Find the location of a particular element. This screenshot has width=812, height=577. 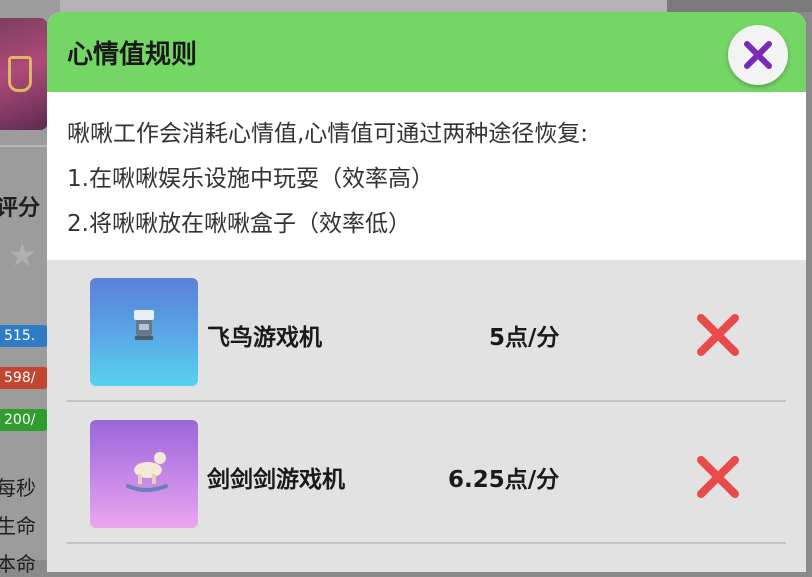

dialog-header: 心情值规则 is located at coordinates (426, 52).